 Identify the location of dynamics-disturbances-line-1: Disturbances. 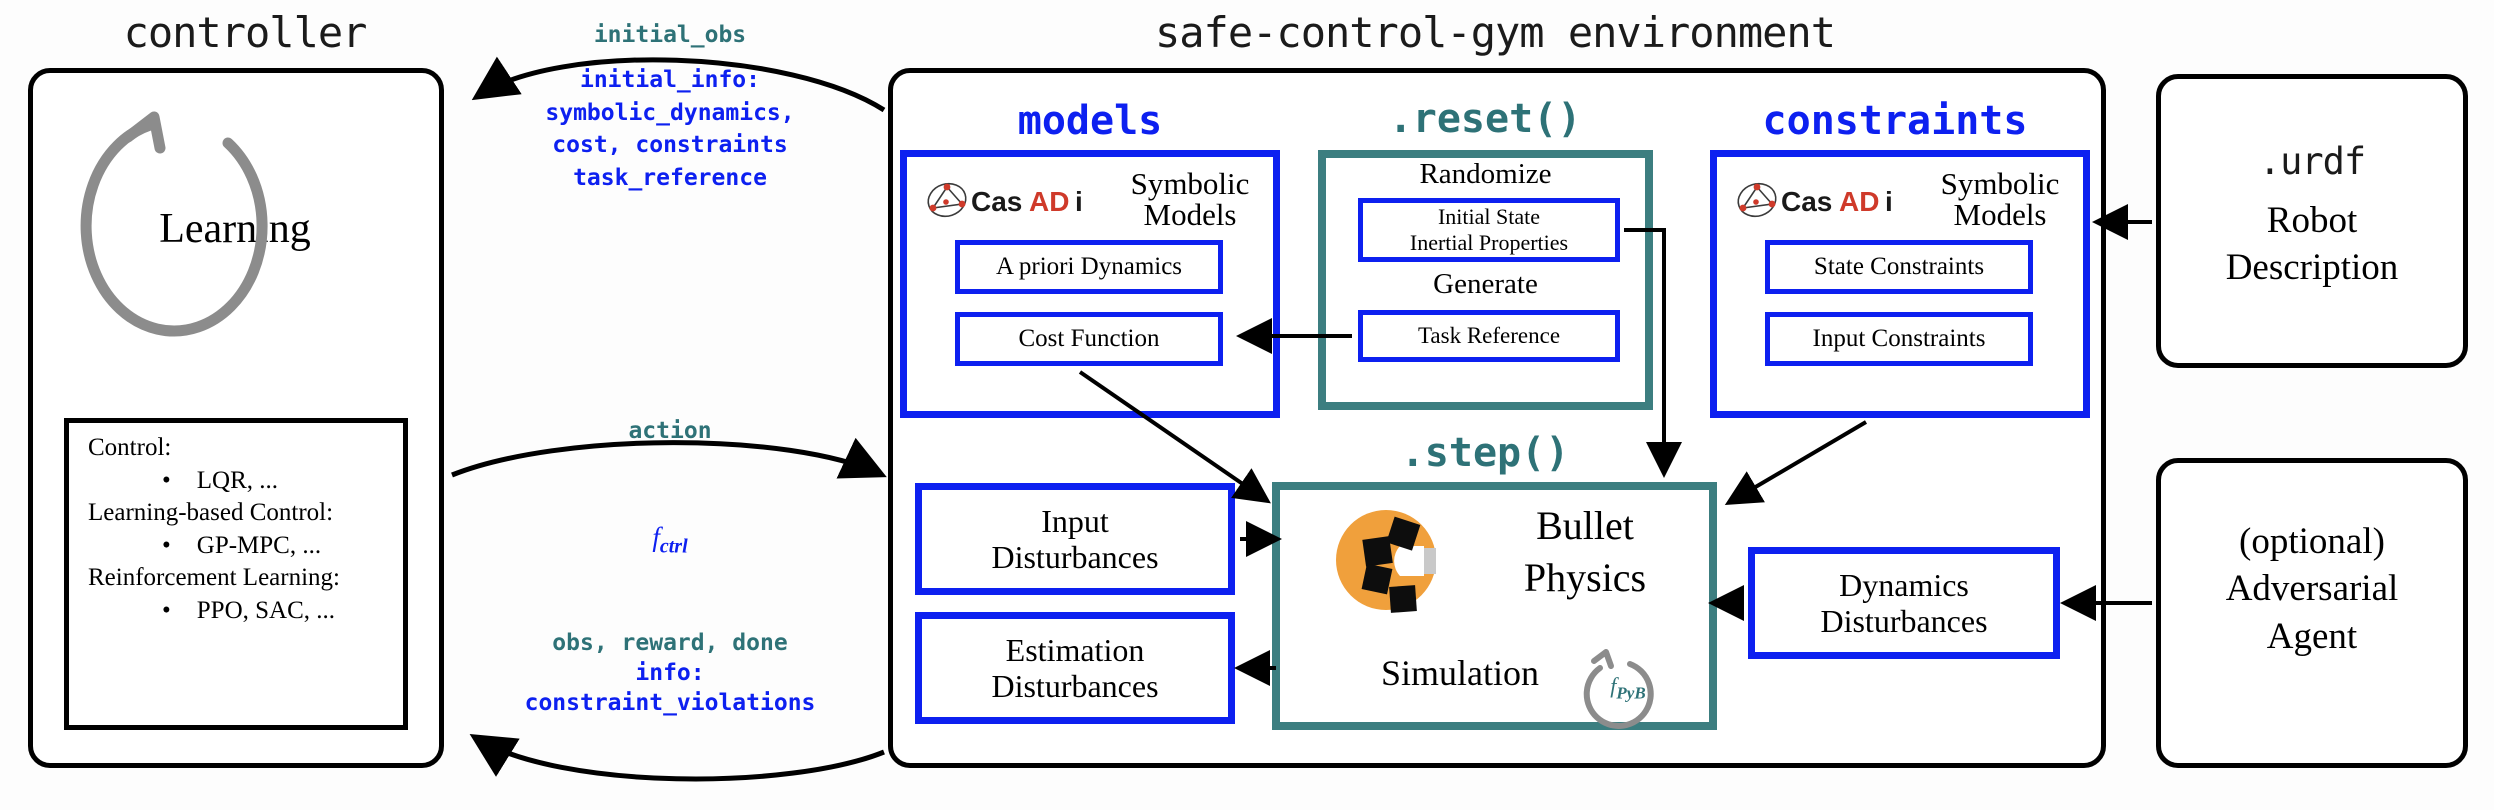
(1904, 621).